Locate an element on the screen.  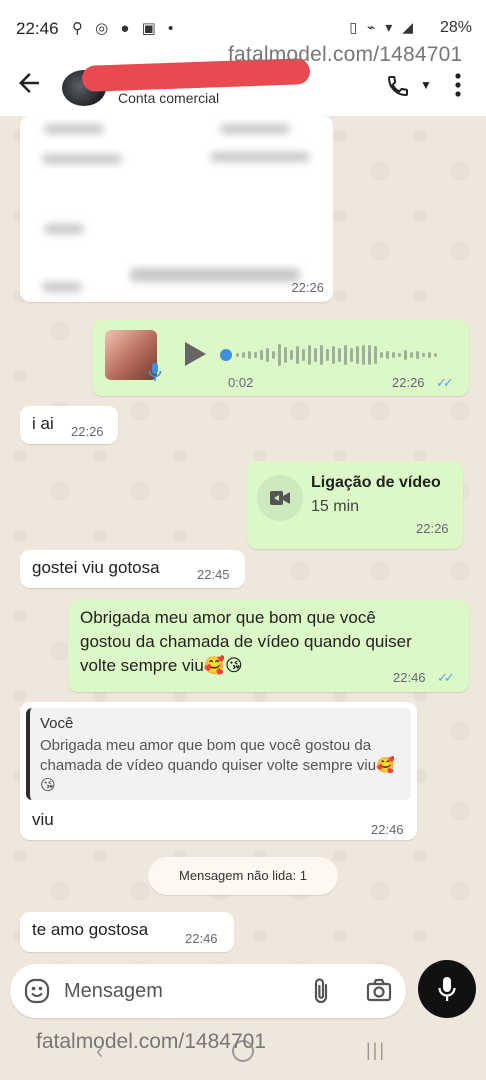
camera-icon is located at coordinates (379, 990).